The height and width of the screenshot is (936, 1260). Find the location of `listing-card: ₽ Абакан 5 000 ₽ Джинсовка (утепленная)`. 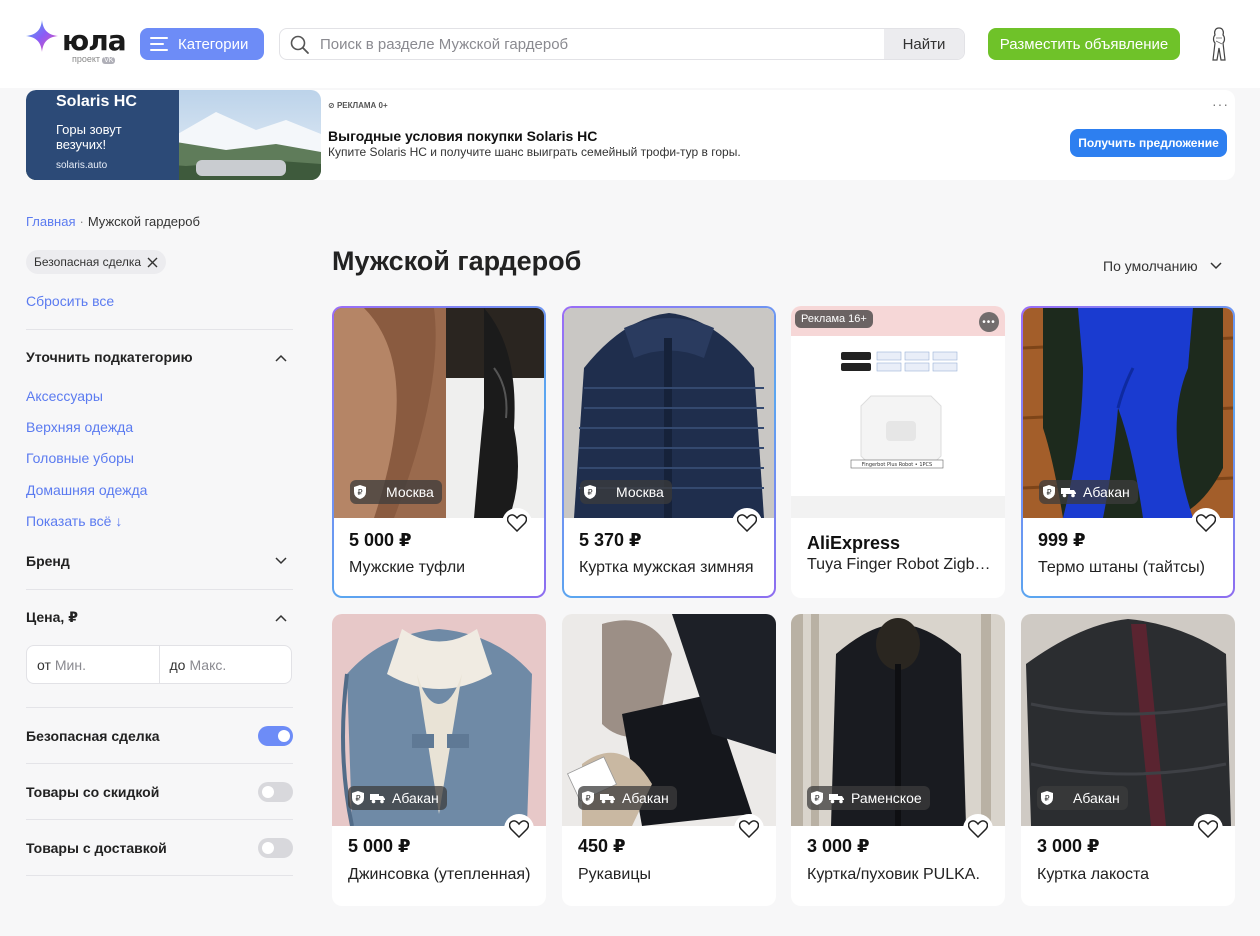

listing-card: ₽ Абакан 5 000 ₽ Джинсовка (утепленная) is located at coordinates (439, 760).